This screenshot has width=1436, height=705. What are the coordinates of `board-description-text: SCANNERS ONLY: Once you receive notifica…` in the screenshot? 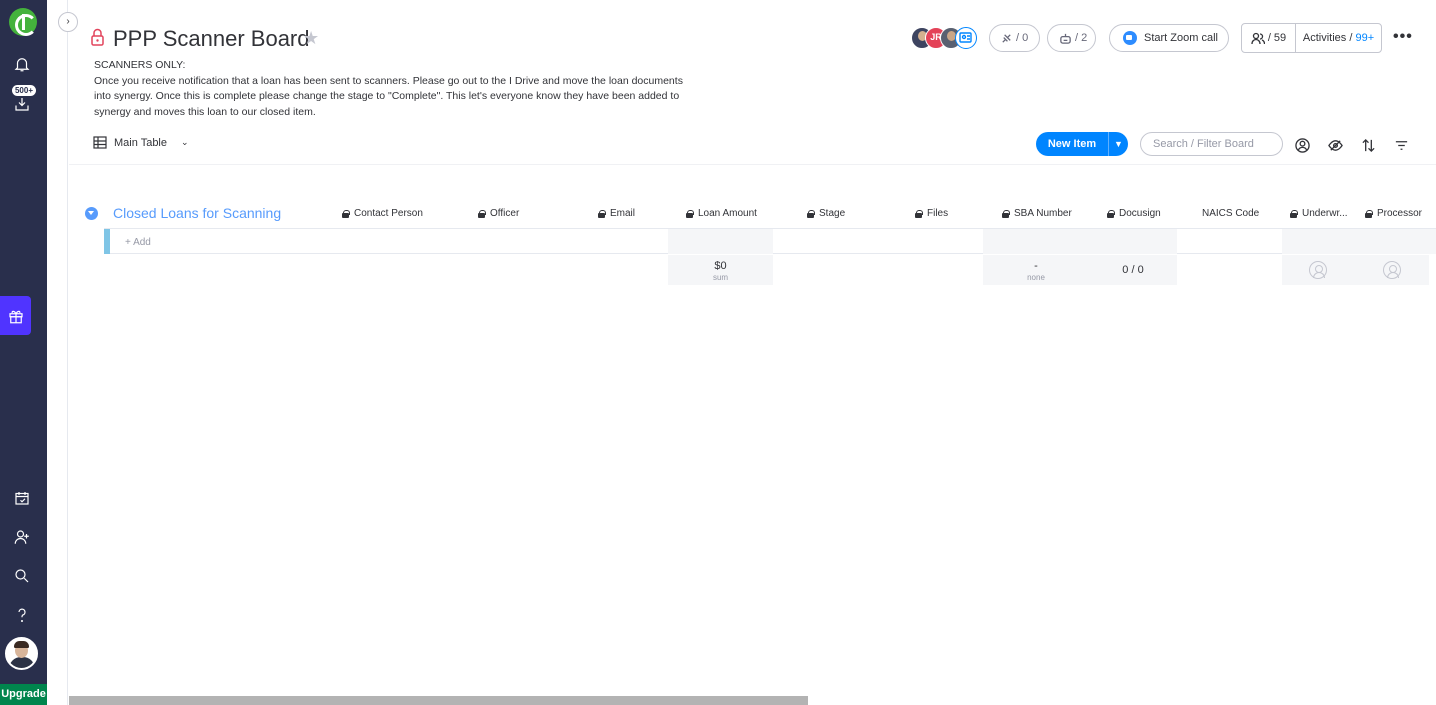 It's located at (388, 88).